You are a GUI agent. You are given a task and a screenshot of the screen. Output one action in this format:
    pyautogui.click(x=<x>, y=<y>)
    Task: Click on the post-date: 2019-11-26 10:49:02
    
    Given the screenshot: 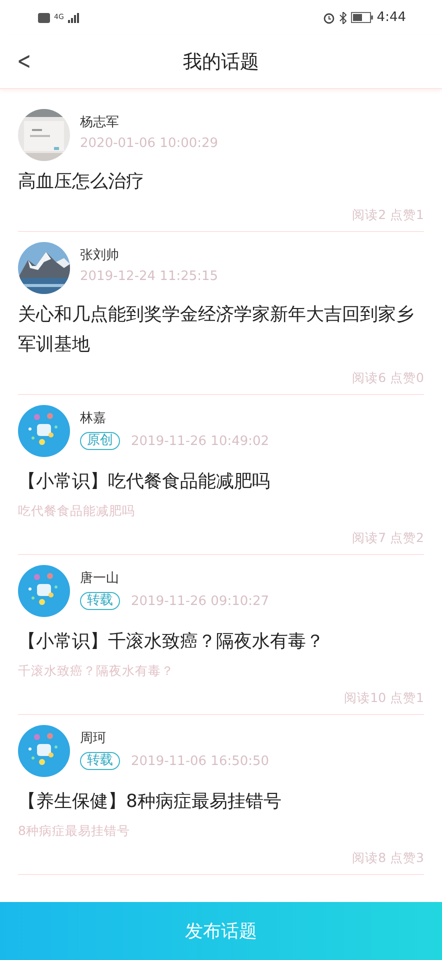 What is the action you would take?
    pyautogui.click(x=200, y=441)
    